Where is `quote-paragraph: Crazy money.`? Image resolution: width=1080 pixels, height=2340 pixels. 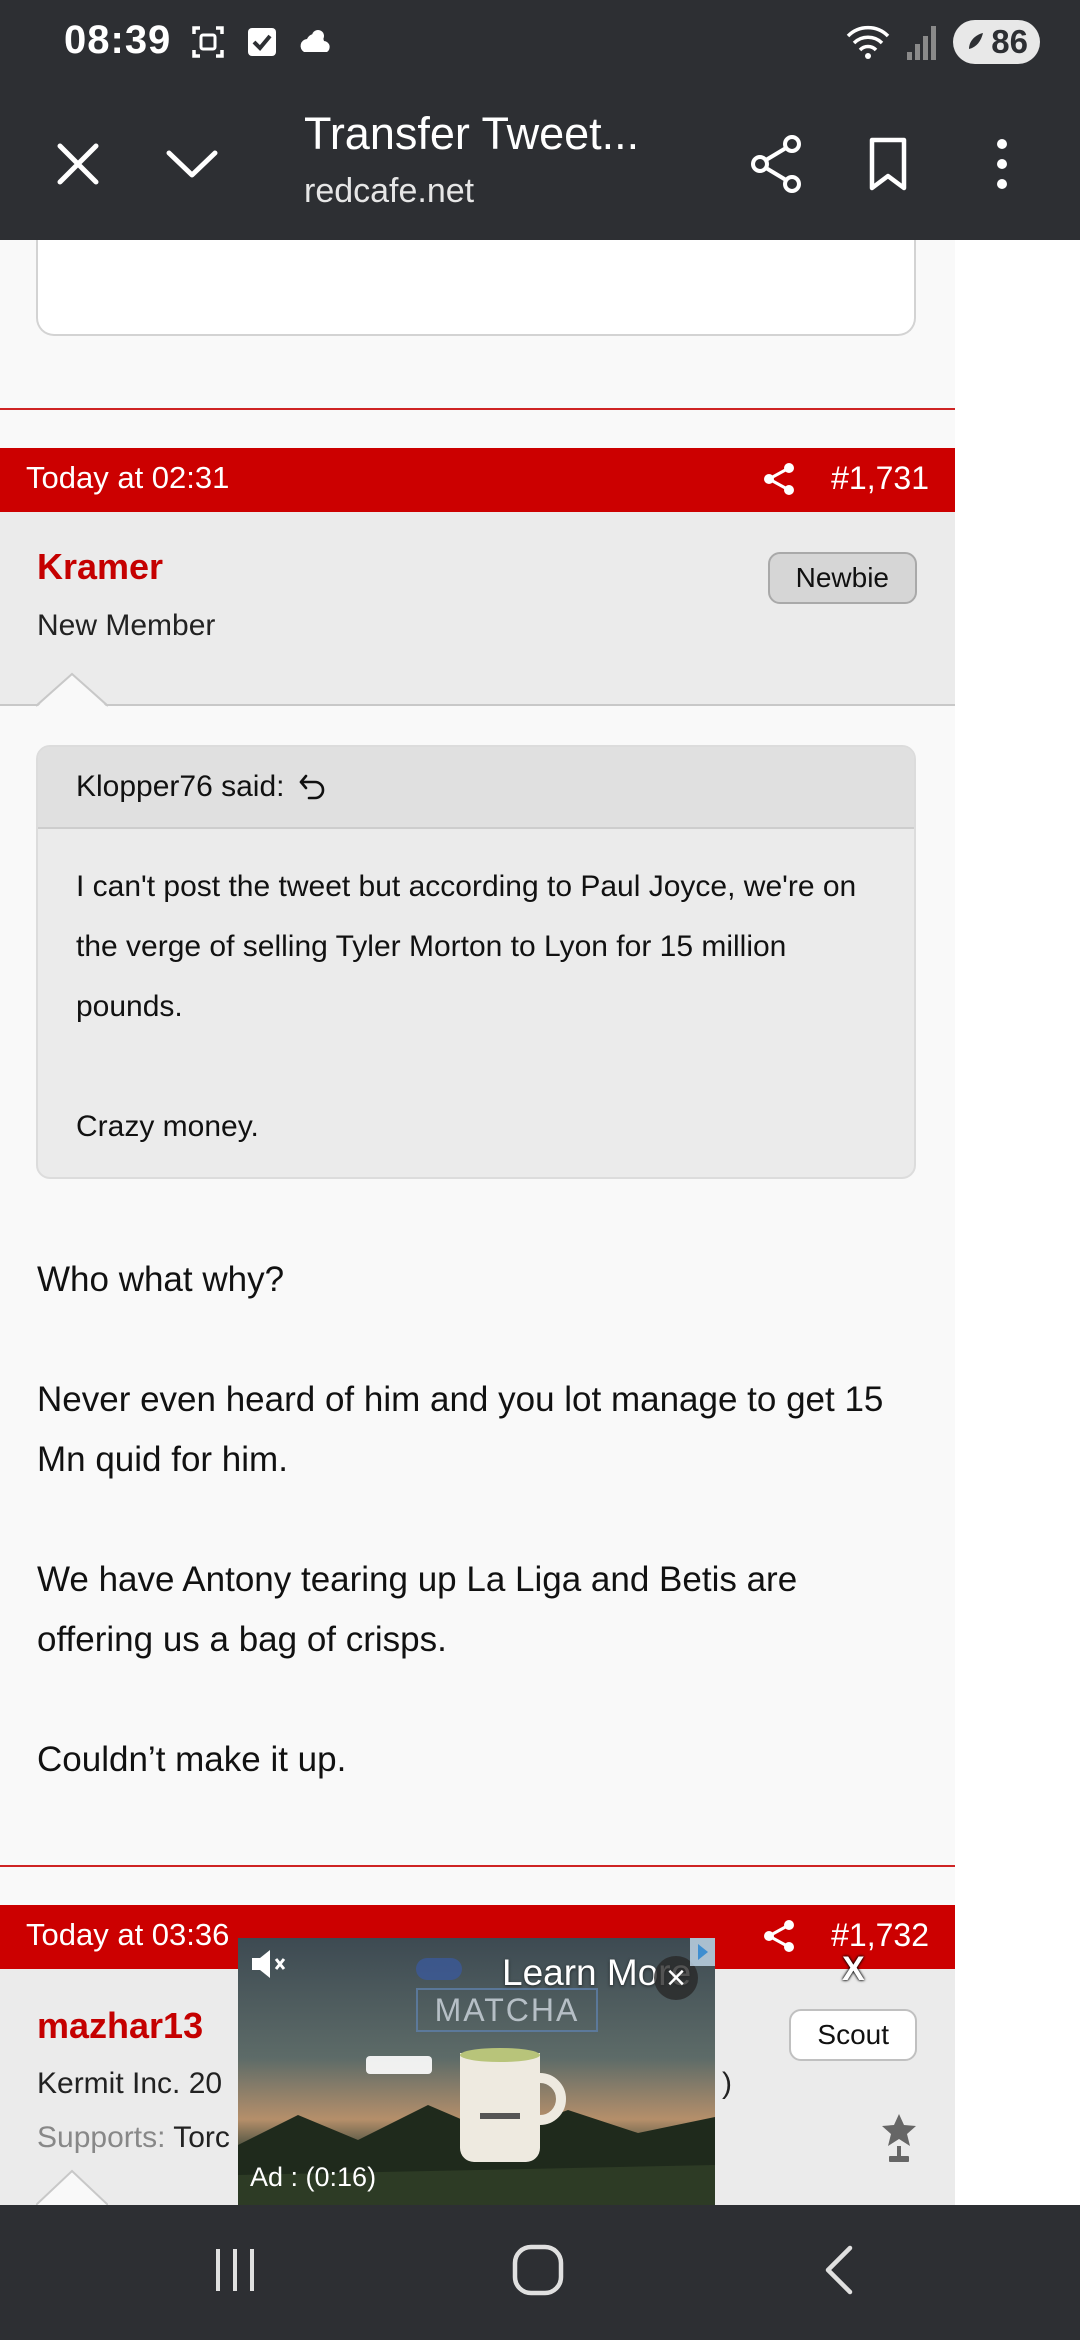 quote-paragraph: Crazy money. is located at coordinates (167, 1126).